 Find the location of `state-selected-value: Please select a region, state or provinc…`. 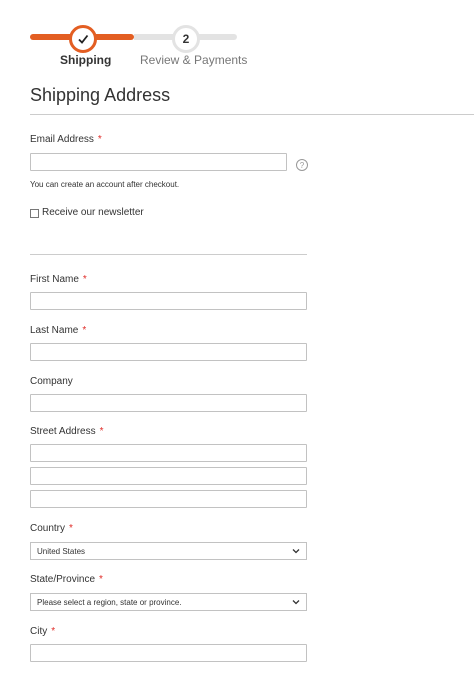

state-selected-value: Please select a region, state or provinc… is located at coordinates (109, 602).